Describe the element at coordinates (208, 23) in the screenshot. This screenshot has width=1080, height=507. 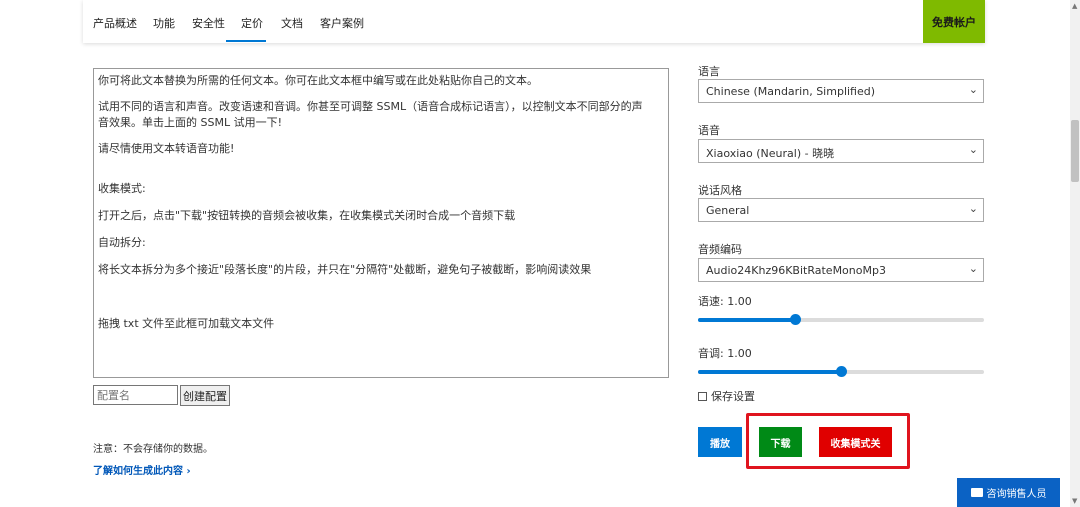
I see `tab-security: 安全性` at that location.